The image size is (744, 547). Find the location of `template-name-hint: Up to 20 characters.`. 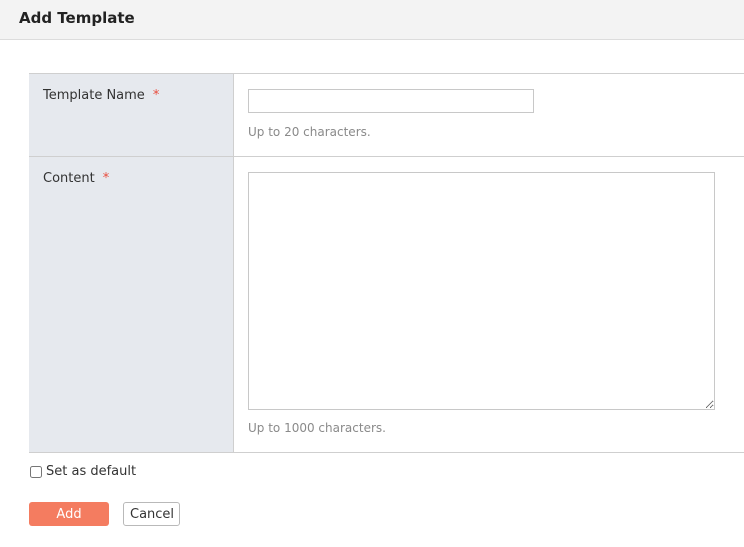

template-name-hint: Up to 20 characters. is located at coordinates (309, 132).